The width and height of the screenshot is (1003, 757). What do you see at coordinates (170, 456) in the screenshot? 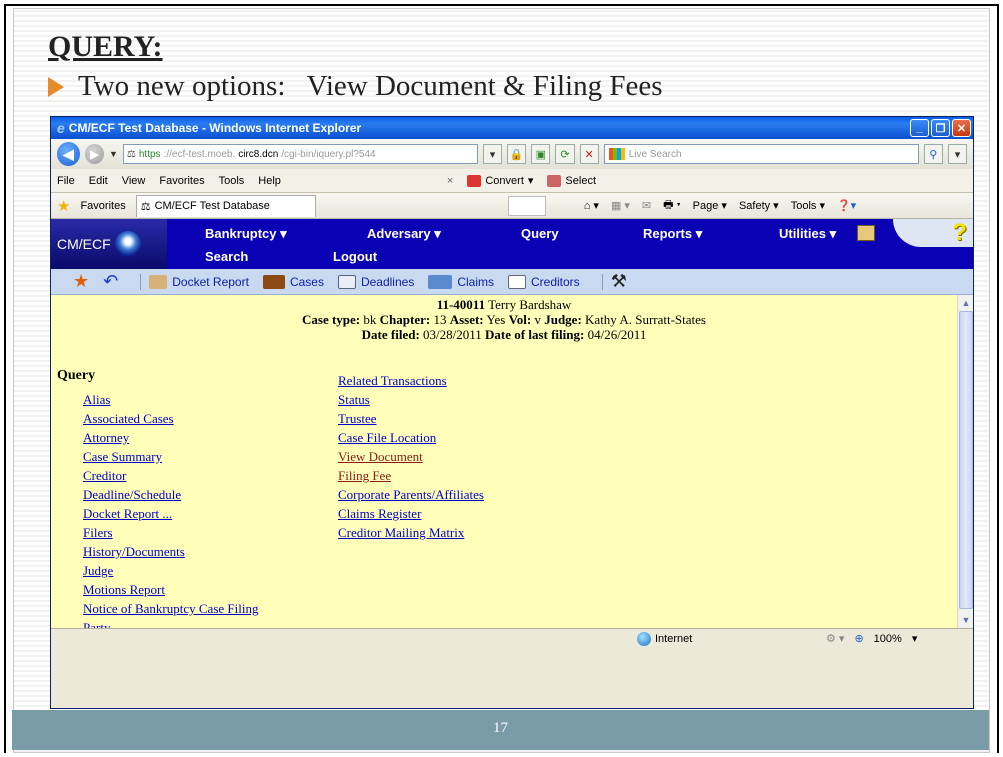
I see `link-case-summary: Case Summary` at bounding box center [170, 456].